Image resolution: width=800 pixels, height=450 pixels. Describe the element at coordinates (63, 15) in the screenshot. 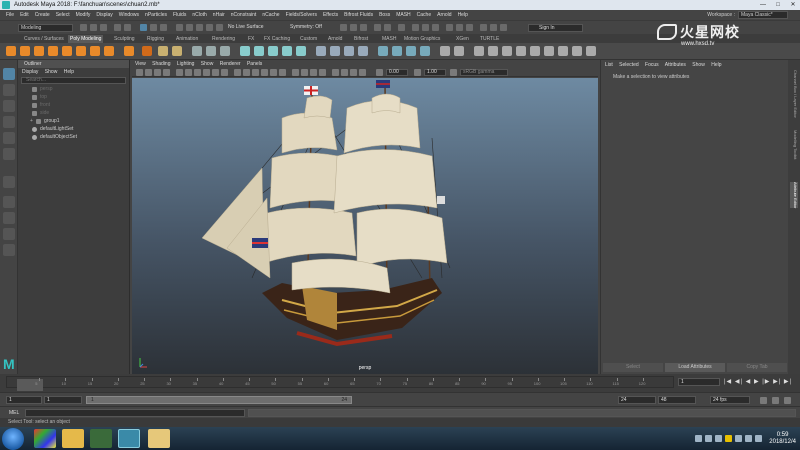

I see `menu-select: Select` at that location.